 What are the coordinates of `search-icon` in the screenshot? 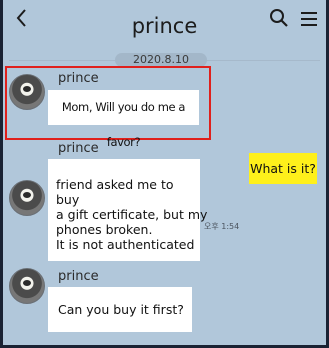 It's located at (279, 18).